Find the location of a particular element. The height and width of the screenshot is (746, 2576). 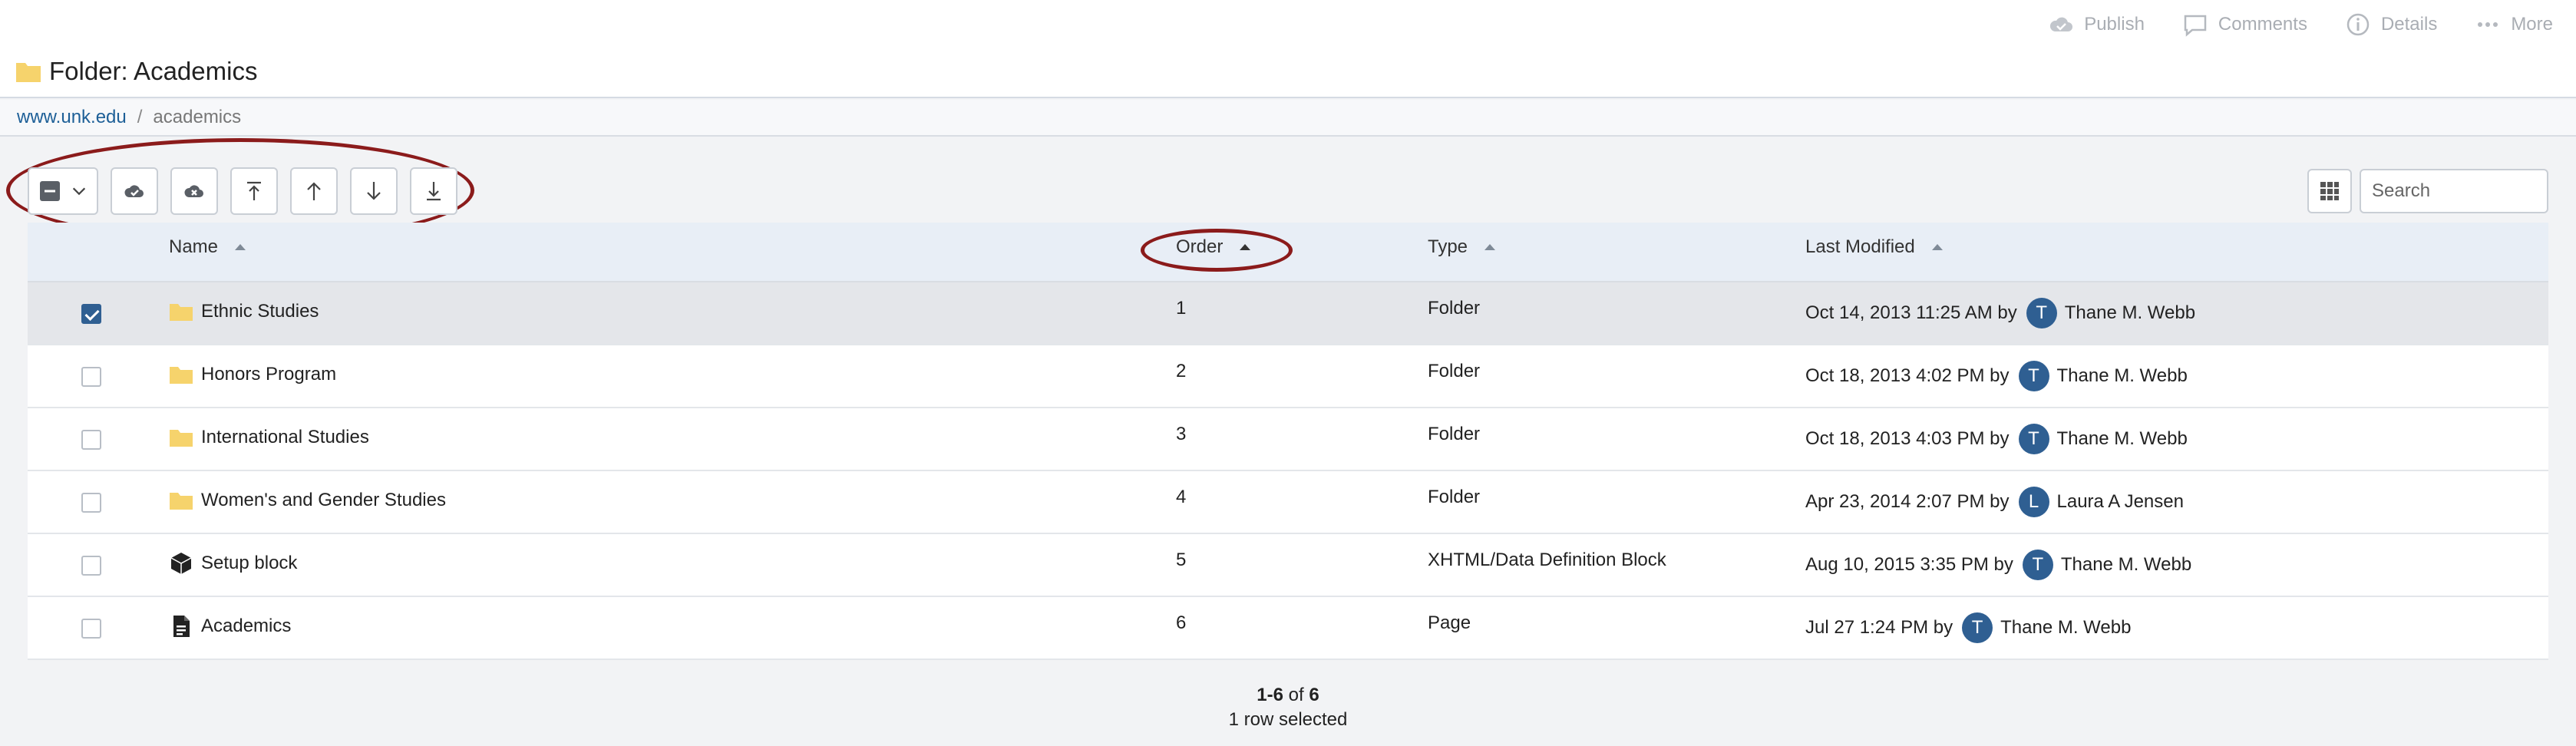

breadcrumb-root-link: www.unk.edu is located at coordinates (72, 117).